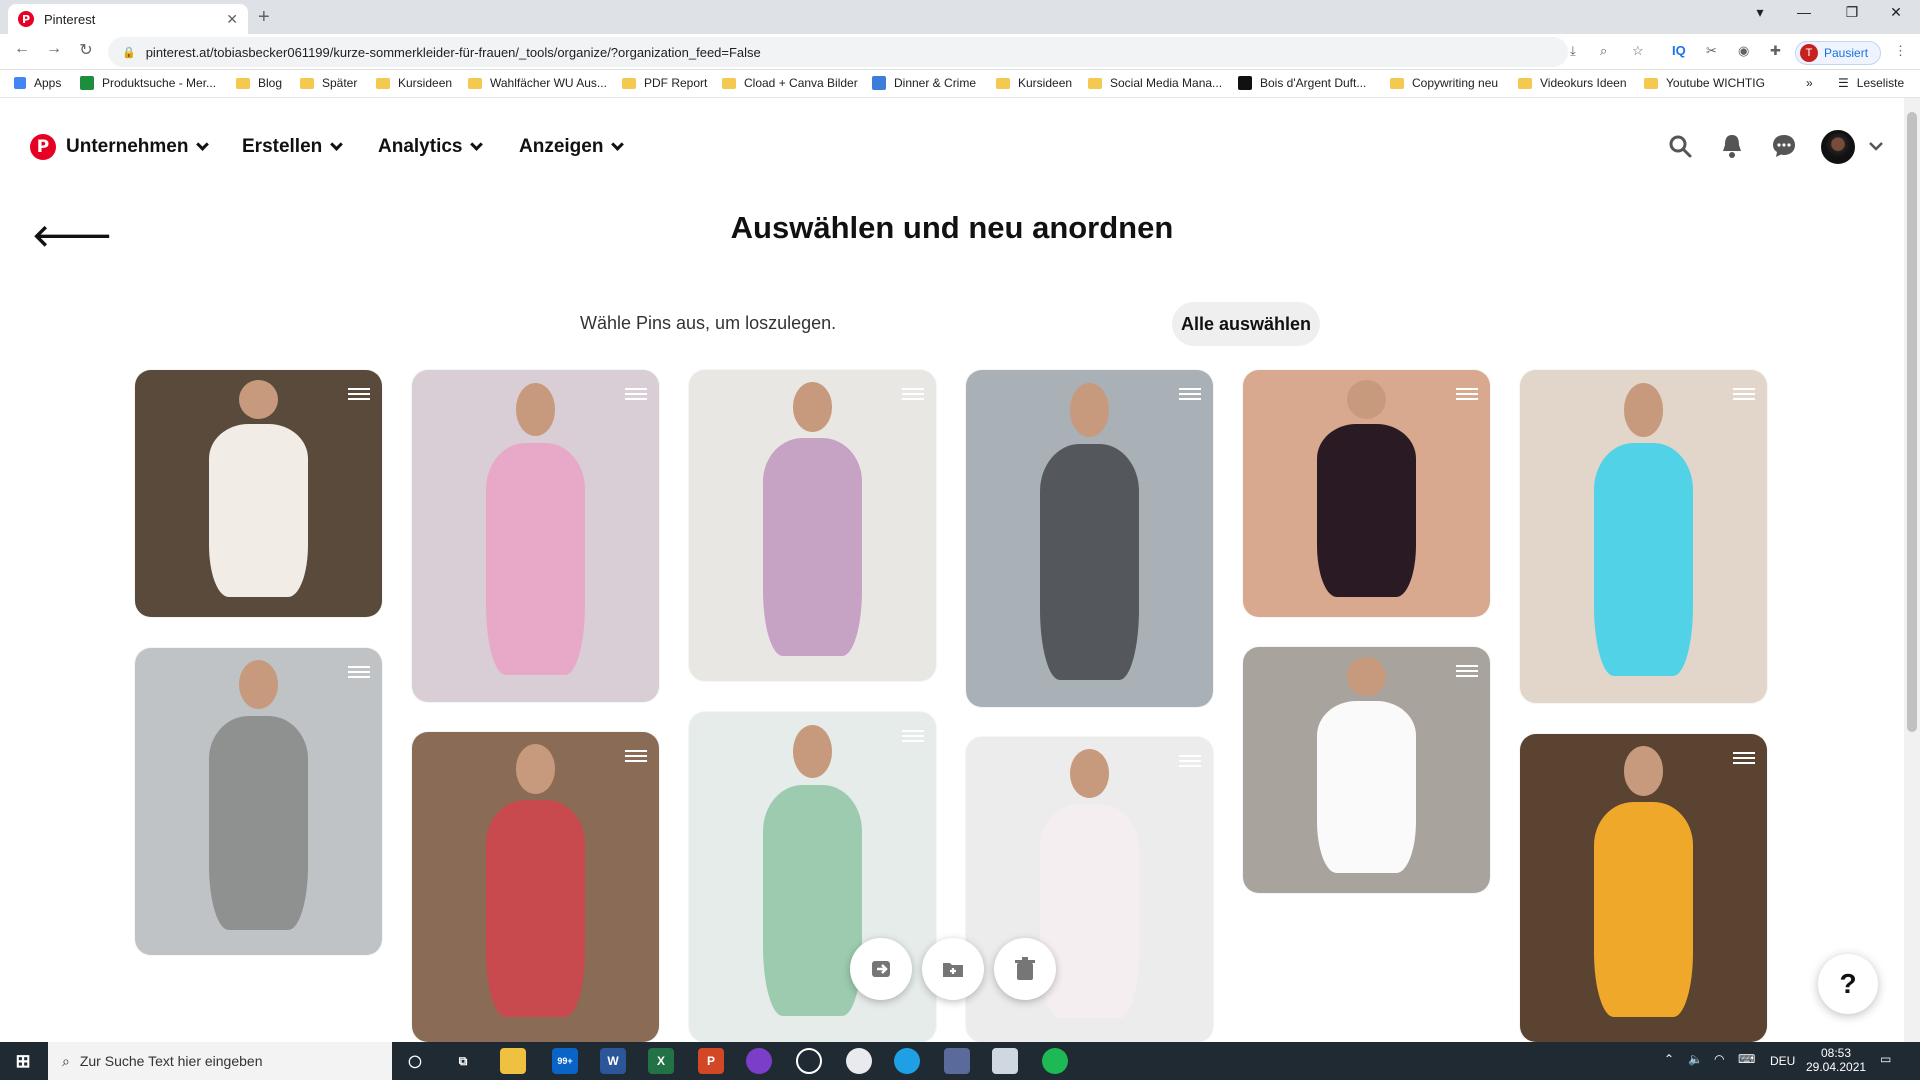 Image resolution: width=1920 pixels, height=1080 pixels. What do you see at coordinates (307, 83) in the screenshot?
I see `folder-icon` at bounding box center [307, 83].